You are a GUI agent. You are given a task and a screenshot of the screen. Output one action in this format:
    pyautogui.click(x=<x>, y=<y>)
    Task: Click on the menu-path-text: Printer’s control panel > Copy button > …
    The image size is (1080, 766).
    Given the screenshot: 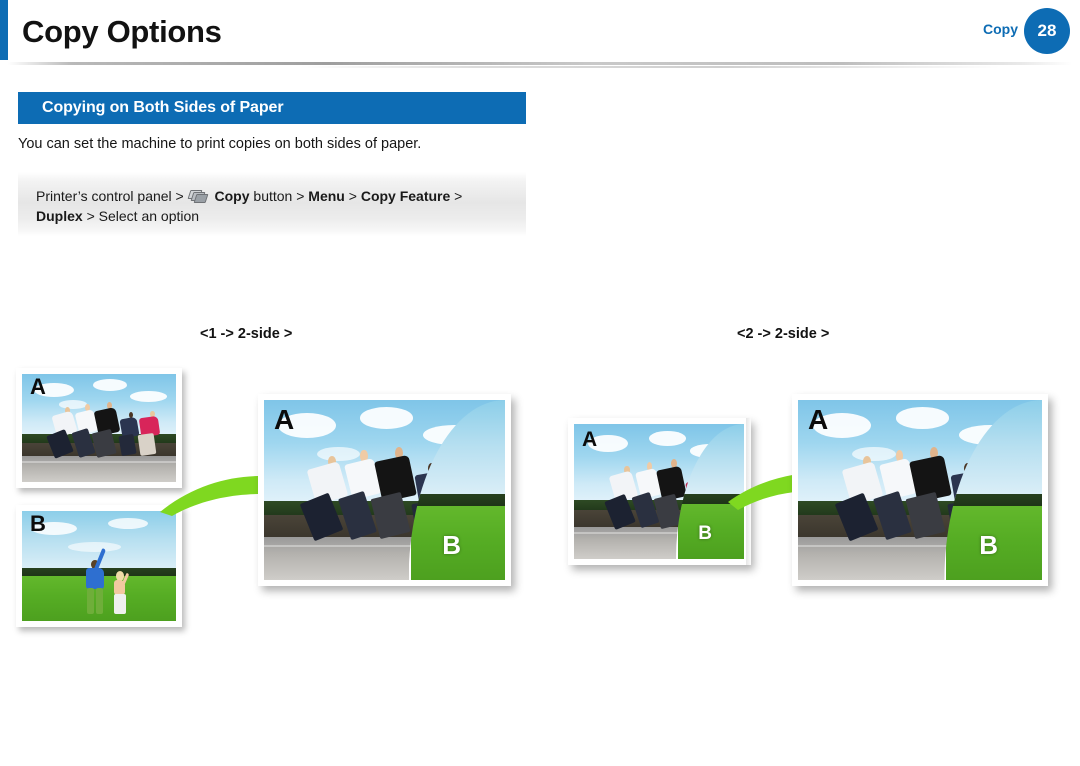 What is the action you would take?
    pyautogui.click(x=272, y=206)
    